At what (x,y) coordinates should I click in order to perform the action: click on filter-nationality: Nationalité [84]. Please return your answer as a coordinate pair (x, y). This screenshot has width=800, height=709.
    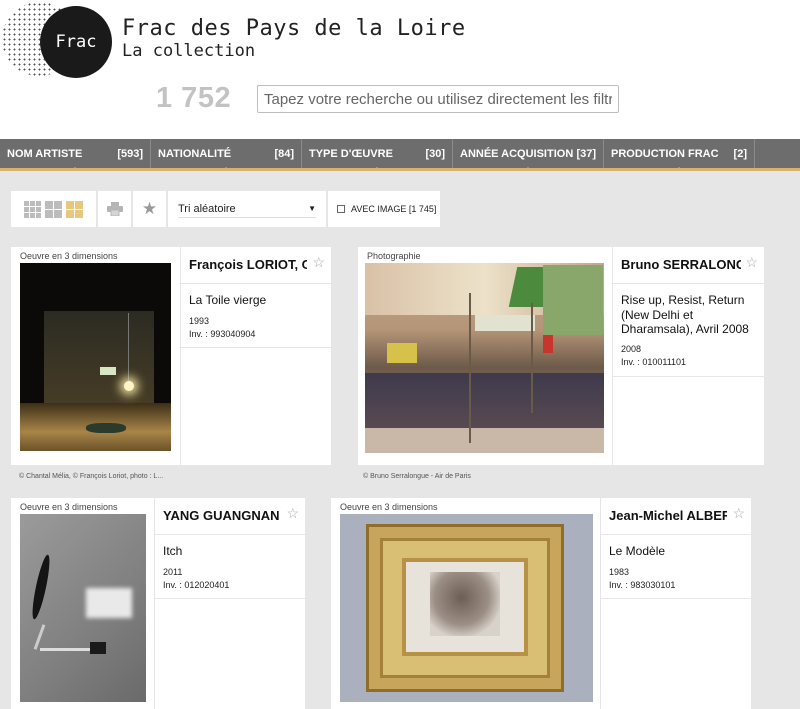
    Looking at the image, I should click on (226, 155).